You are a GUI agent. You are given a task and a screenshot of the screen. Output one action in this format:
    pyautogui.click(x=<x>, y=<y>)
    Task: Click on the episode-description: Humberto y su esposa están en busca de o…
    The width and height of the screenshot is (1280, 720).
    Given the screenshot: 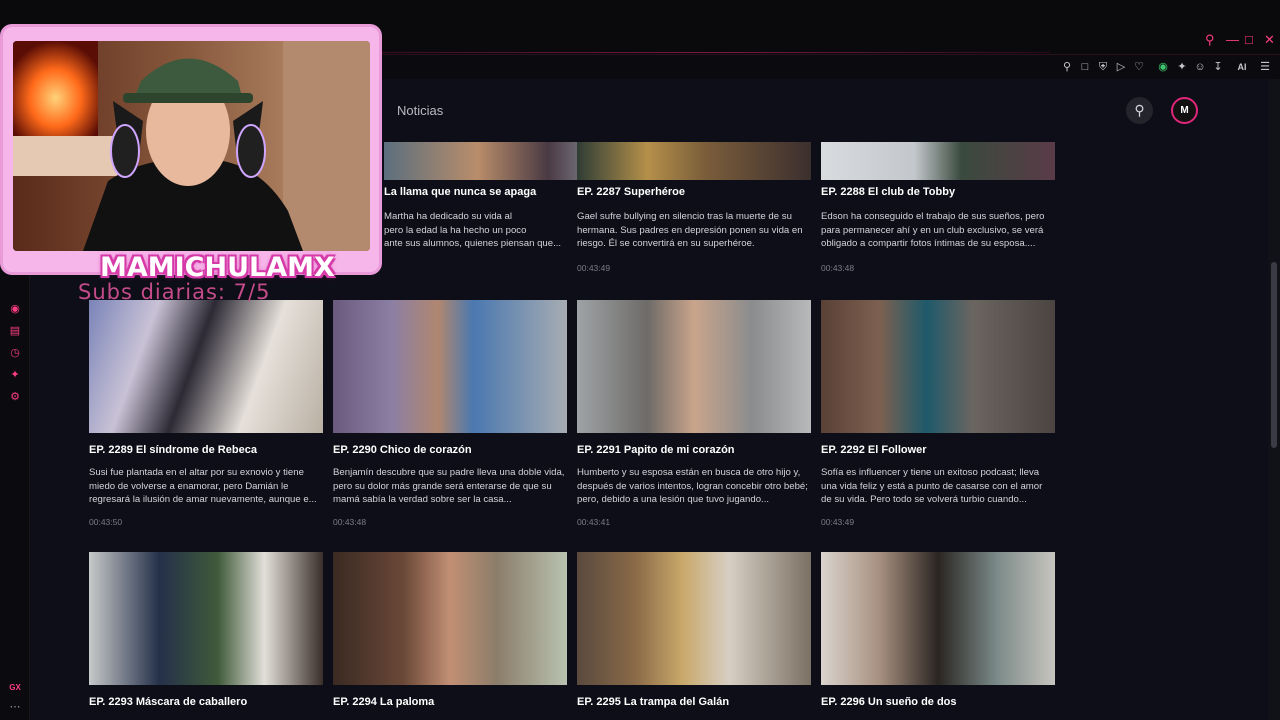 What is the action you would take?
    pyautogui.click(x=692, y=486)
    